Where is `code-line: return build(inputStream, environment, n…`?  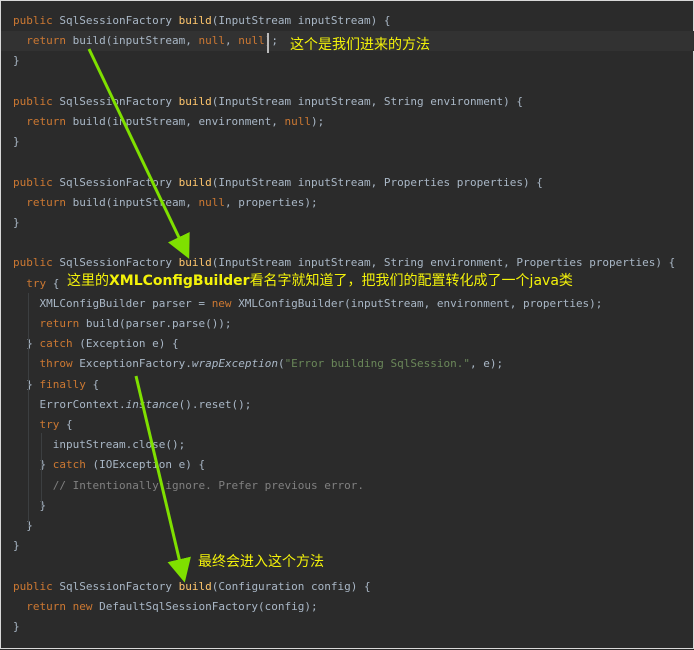
code-line: return build(inputStream, environment, n… is located at coordinates (162, 122).